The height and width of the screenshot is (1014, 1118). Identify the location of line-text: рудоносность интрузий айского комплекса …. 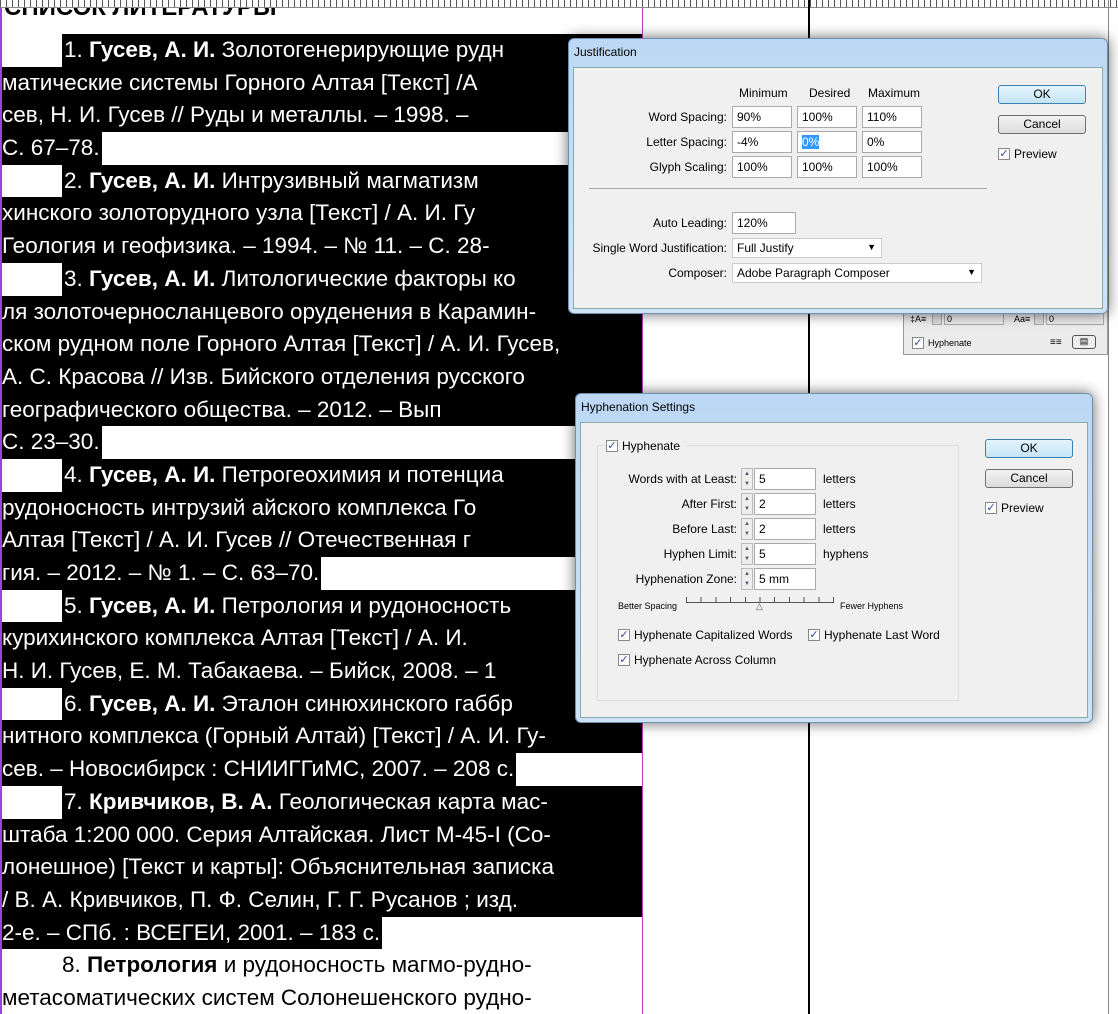
(240, 508).